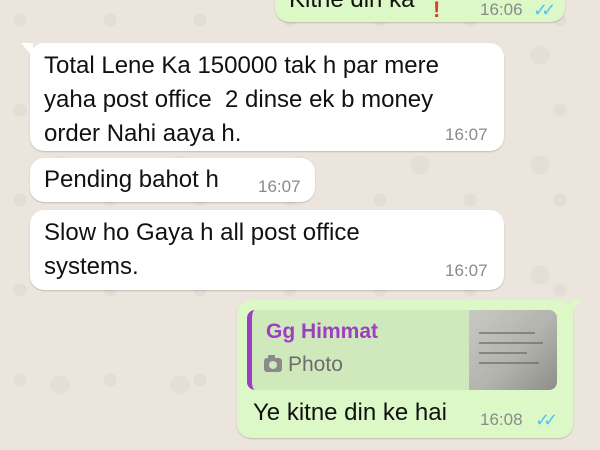  I want to click on message-bubble-outgoing: Kitne din ka ! 16:06 ✓✓, so click(420, 11).